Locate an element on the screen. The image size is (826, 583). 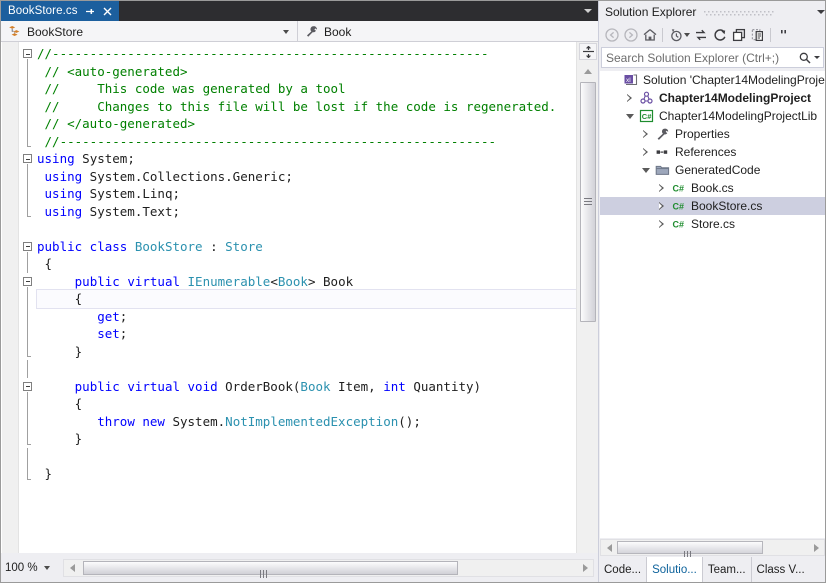
editor-outlining-margin is located at coordinates (28, 297).